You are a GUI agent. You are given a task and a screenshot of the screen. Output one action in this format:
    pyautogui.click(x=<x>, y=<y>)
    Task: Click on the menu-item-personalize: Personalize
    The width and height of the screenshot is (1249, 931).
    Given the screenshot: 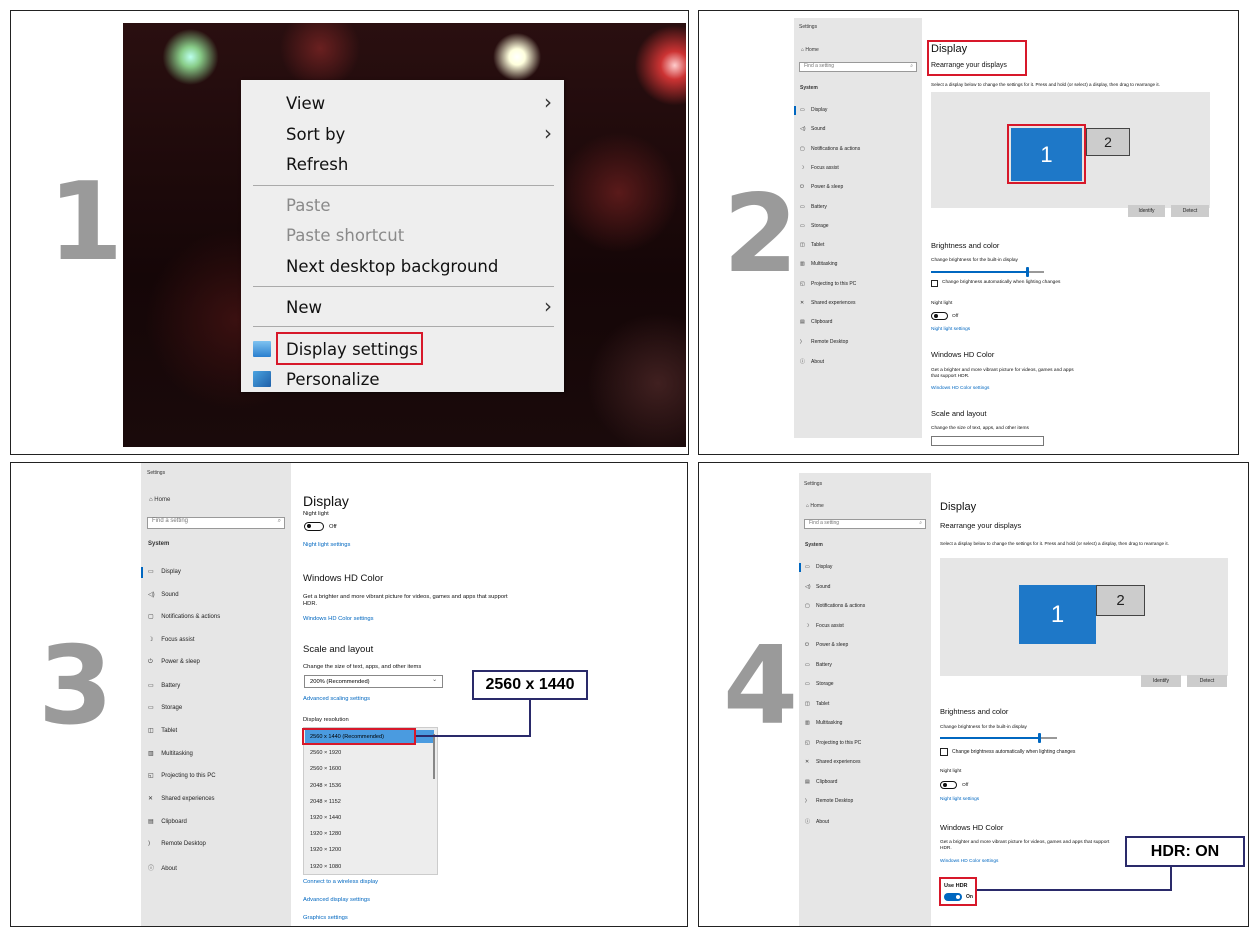 What is the action you would take?
    pyautogui.click(x=333, y=379)
    